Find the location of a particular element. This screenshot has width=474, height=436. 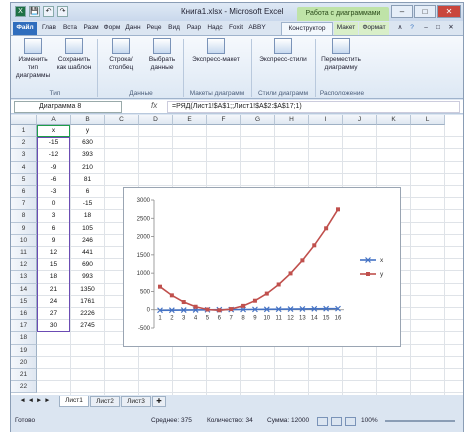

doc-close-icon: ✕ is located at coordinates (451, 28).